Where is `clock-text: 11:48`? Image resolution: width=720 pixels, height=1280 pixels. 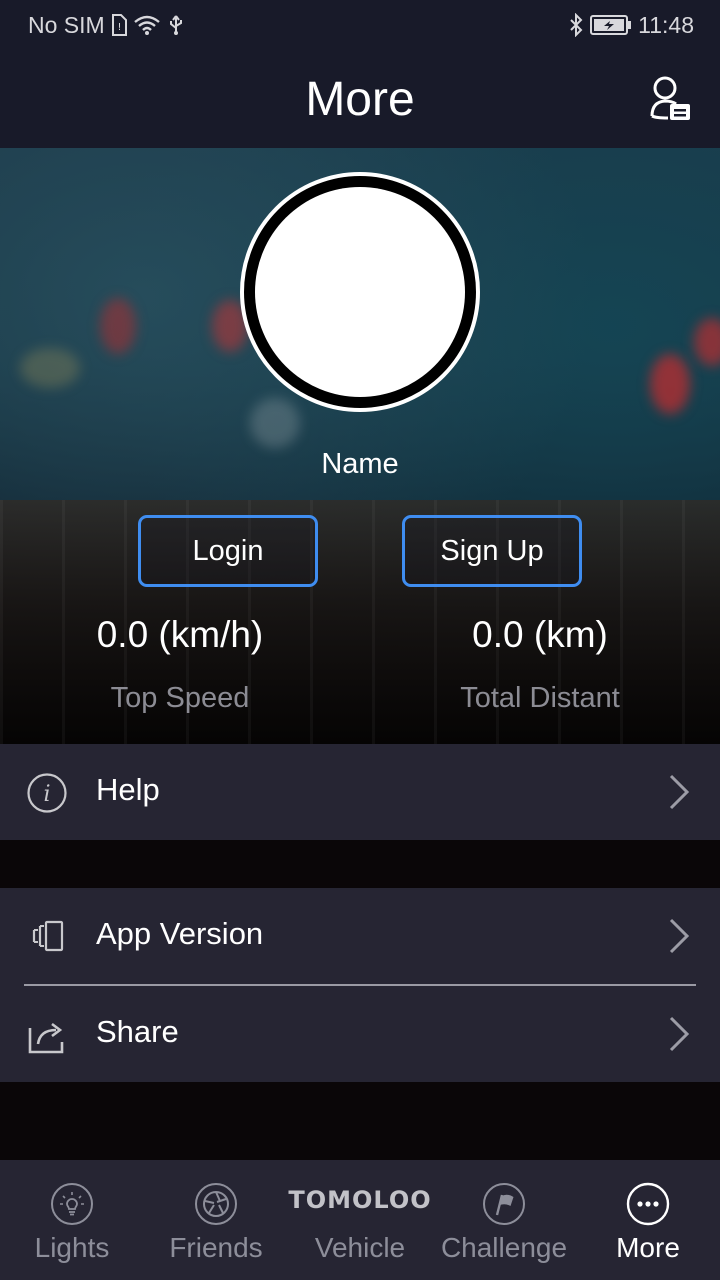 clock-text: 11:48 is located at coordinates (666, 24).